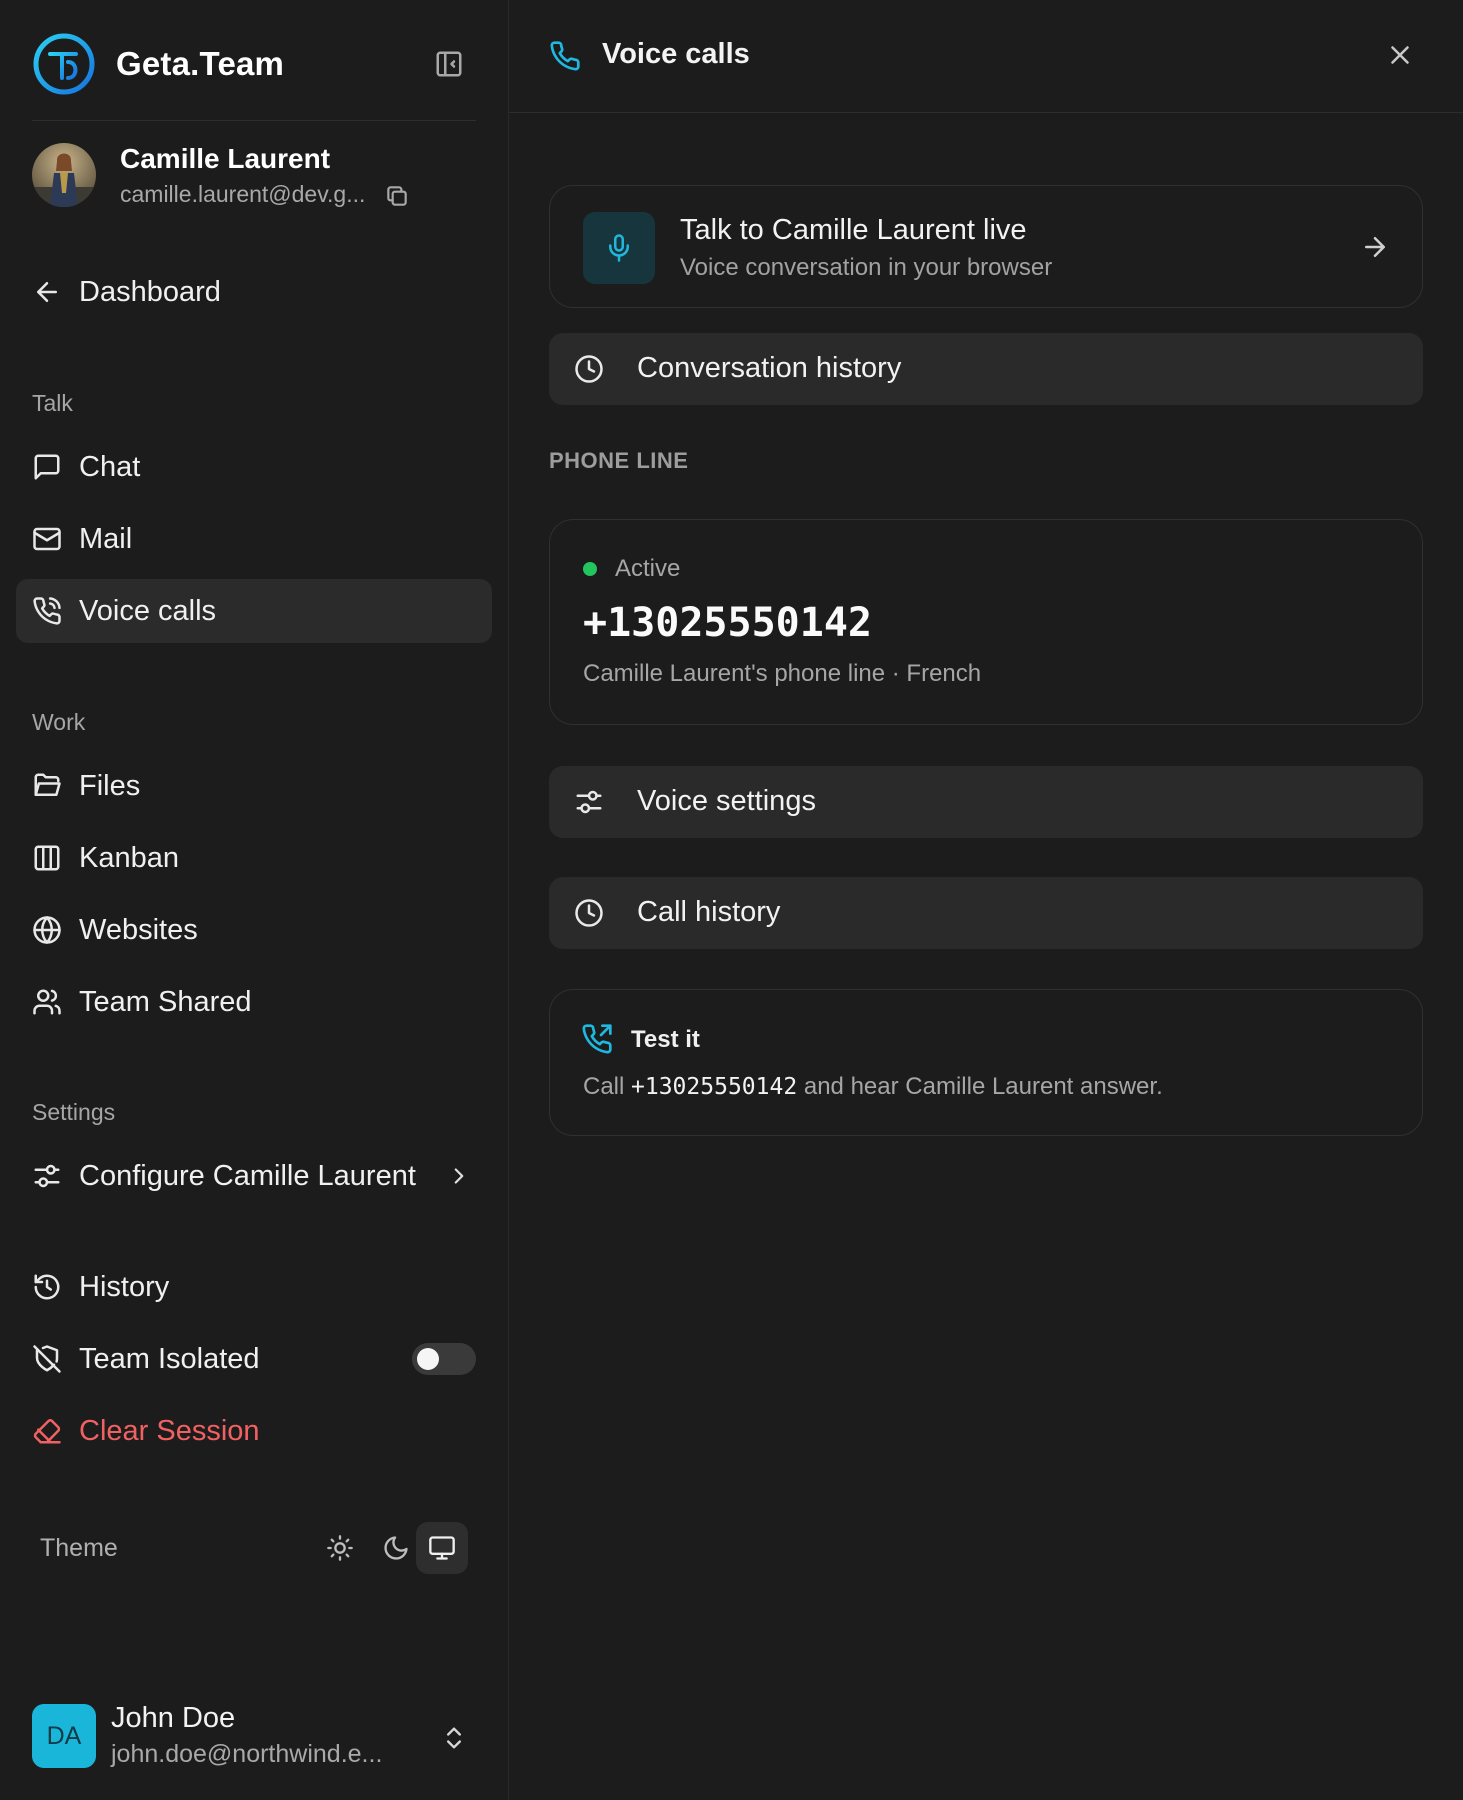 Image resolution: width=1463 pixels, height=1800 pixels. Describe the element at coordinates (254, 539) in the screenshot. I see `nav-mail: Mail` at that location.